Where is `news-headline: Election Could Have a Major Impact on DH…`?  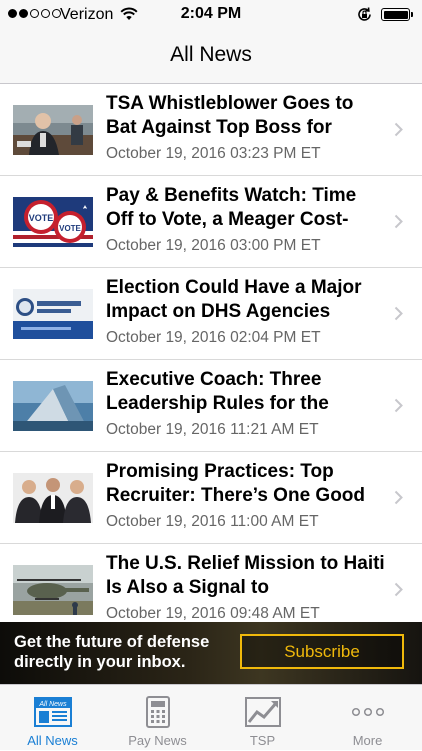 news-headline: Election Could Have a Major Impact on DH… is located at coordinates (234, 299).